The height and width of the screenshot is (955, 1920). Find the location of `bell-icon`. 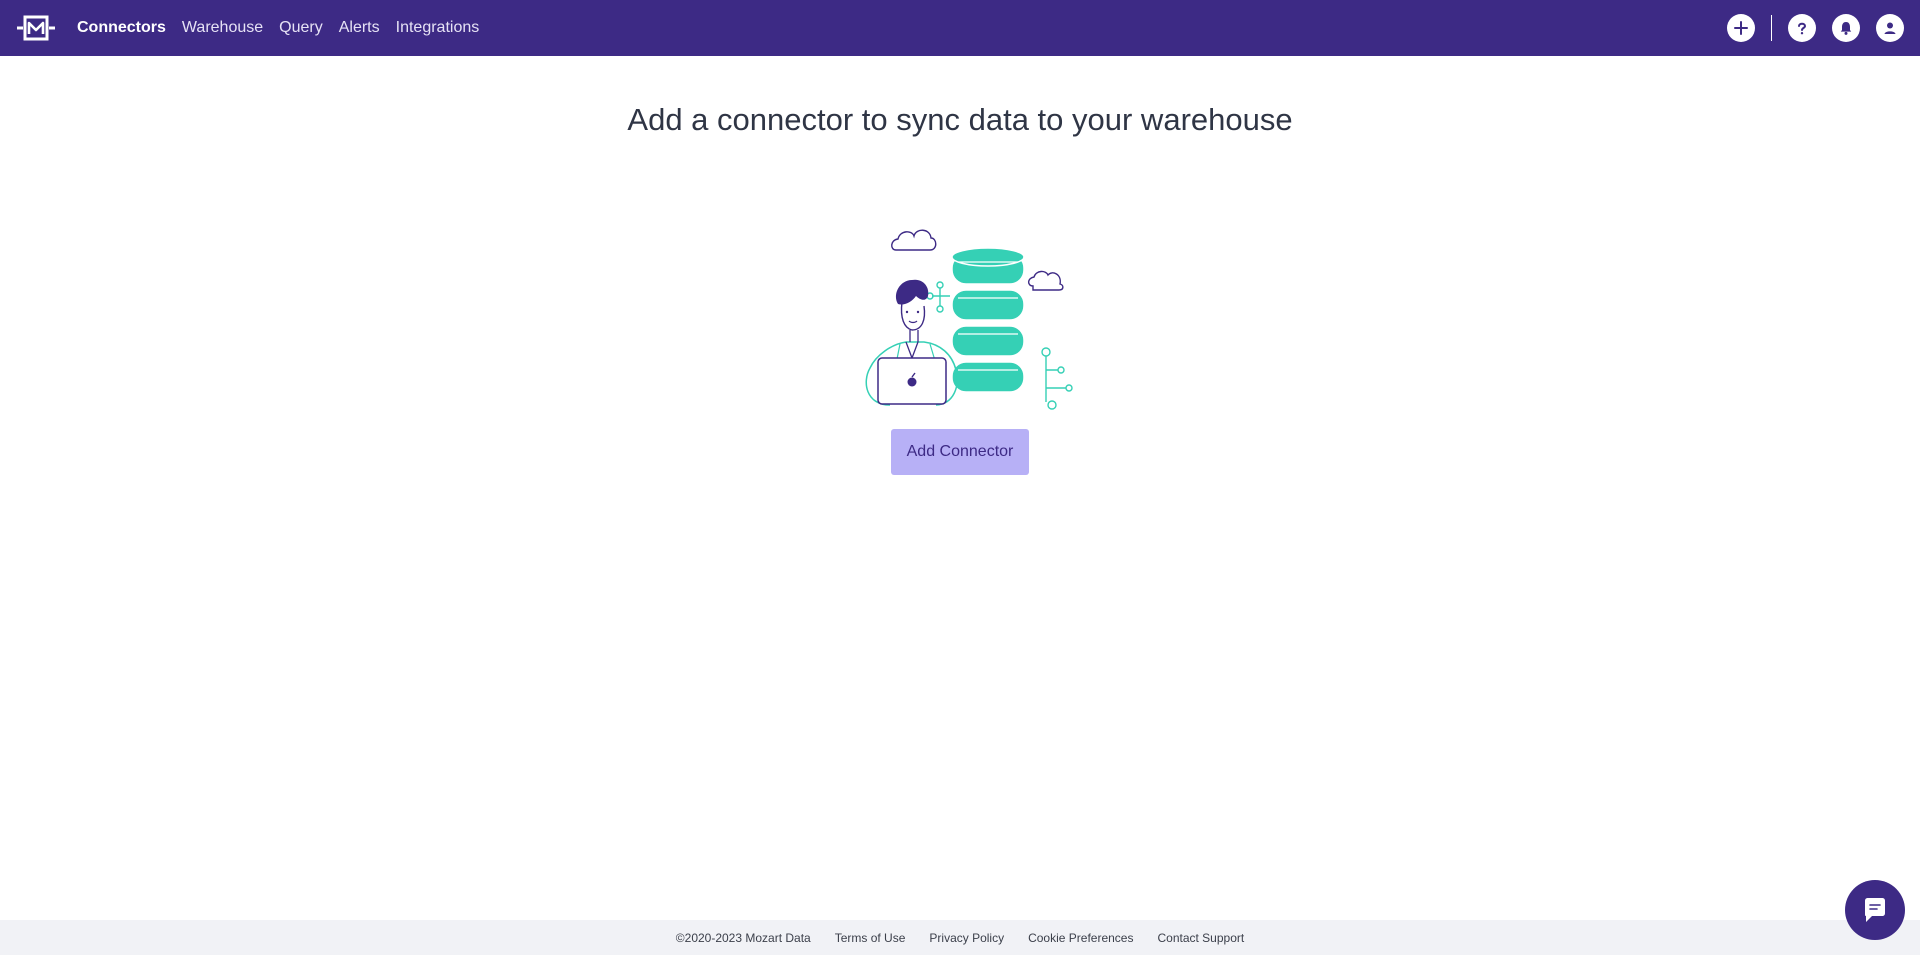

bell-icon is located at coordinates (1846, 28).